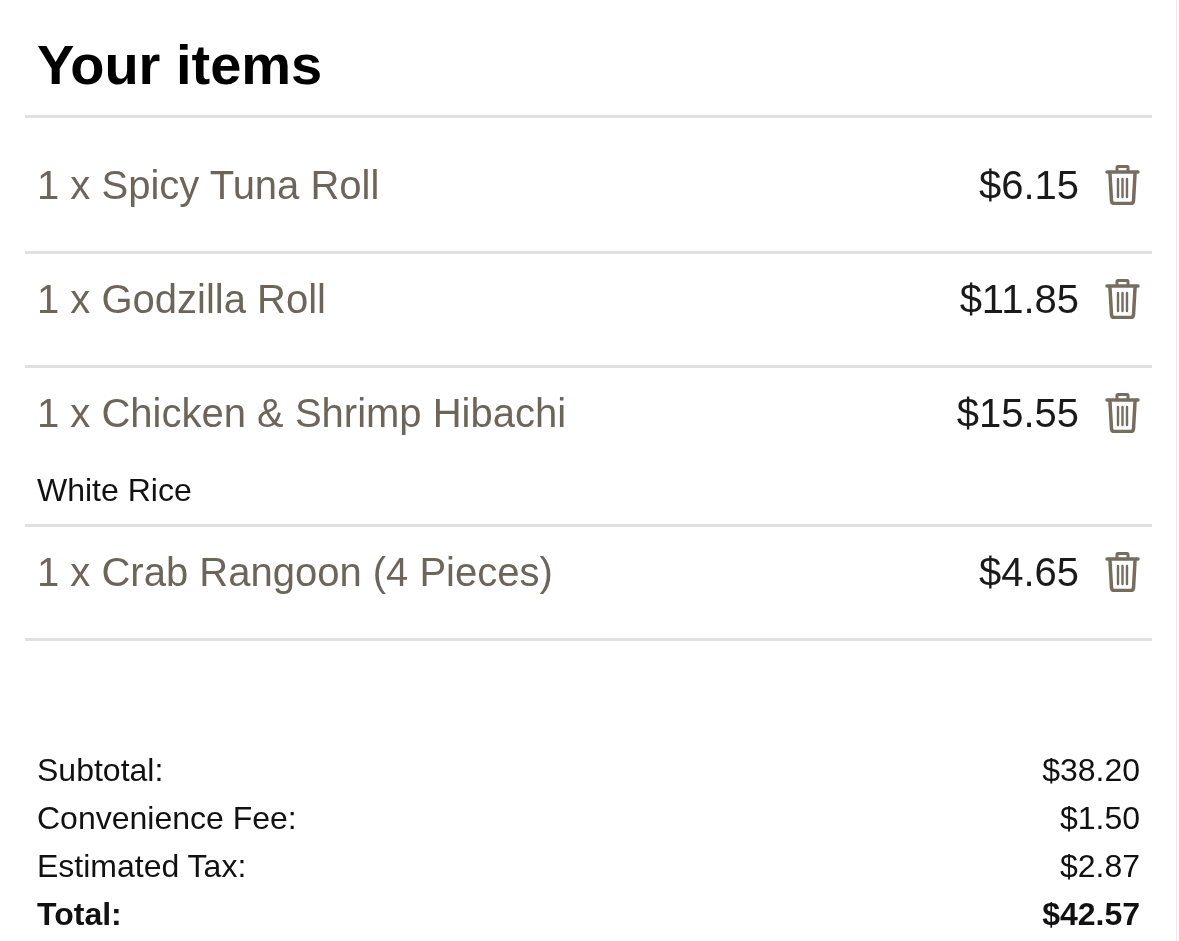  Describe the element at coordinates (302, 413) in the screenshot. I see `item-name: 1 x Chicken & Shrimp Hibachi` at that location.